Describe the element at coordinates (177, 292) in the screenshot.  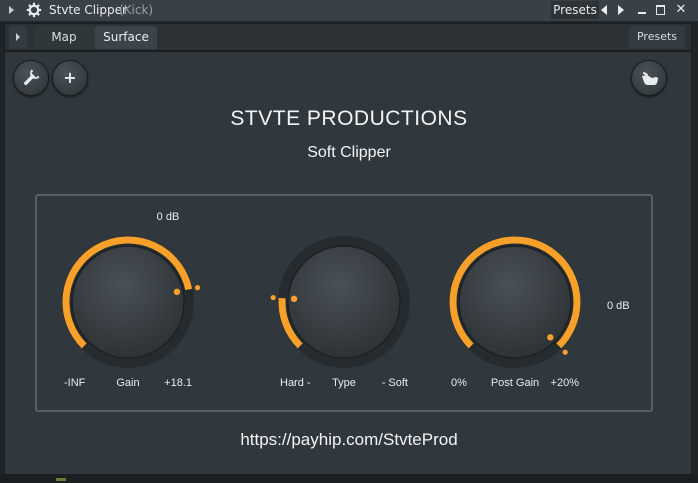
I see `gain-indicator` at that location.